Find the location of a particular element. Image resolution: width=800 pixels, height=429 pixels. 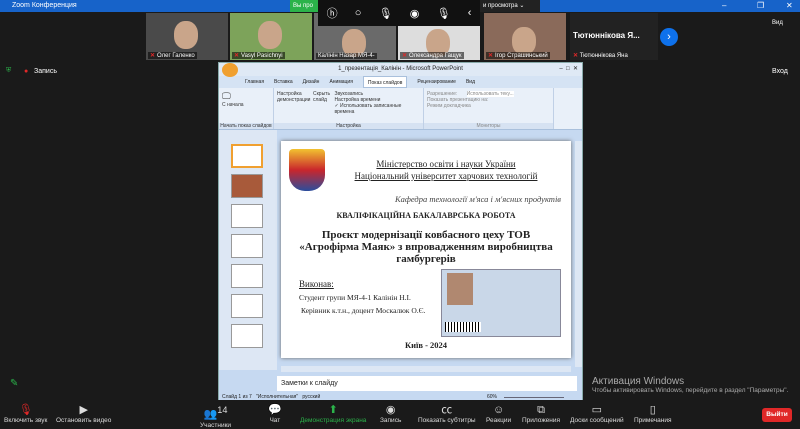

ppt-window-controls: – □ ✕ is located at coordinates (568, 69).